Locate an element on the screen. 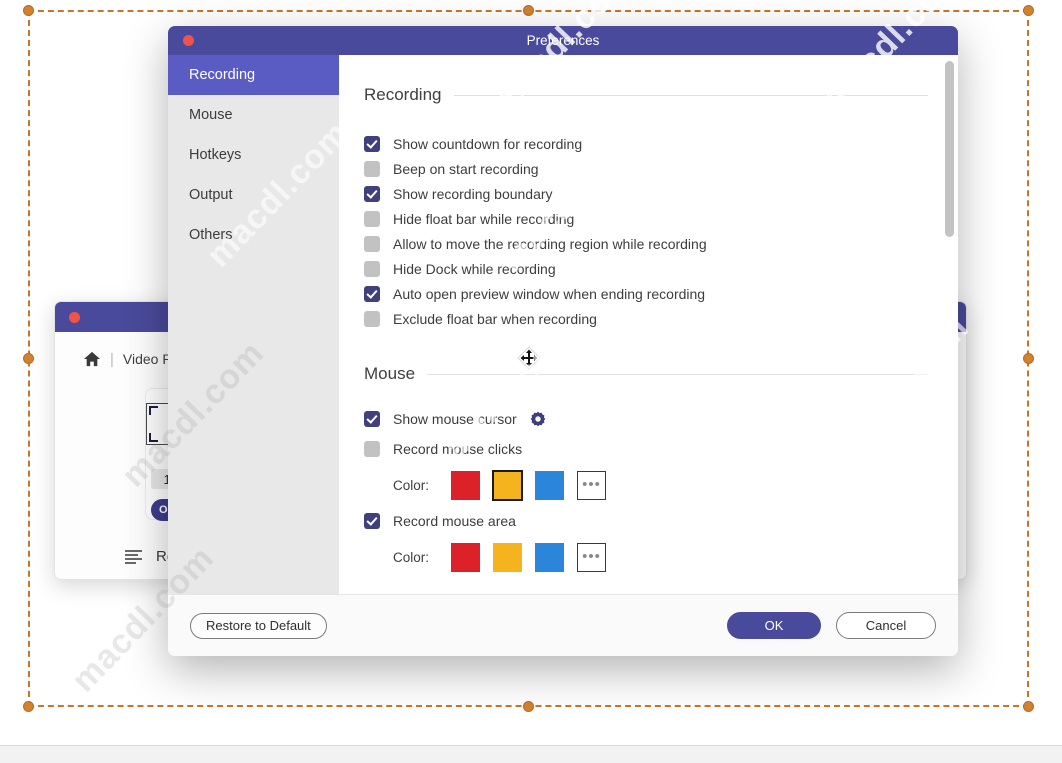 The height and width of the screenshot is (763, 1062). boundary-handle-middle-right is located at coordinates (1028, 358).